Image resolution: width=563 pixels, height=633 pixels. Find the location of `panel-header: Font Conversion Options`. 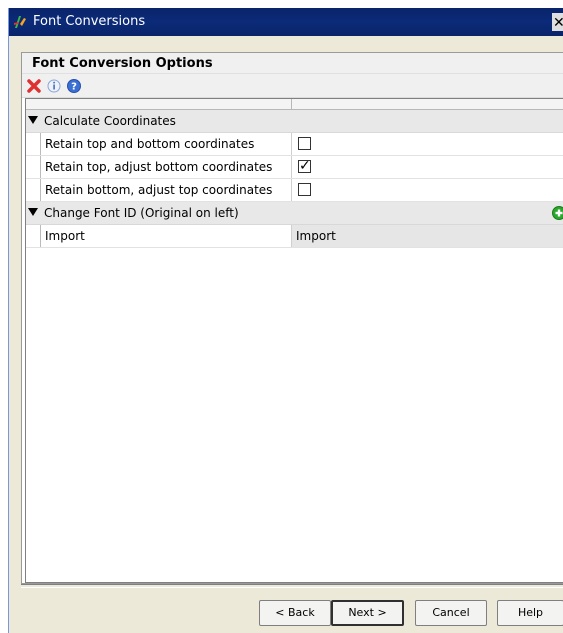

panel-header: Font Conversion Options is located at coordinates (292, 63).